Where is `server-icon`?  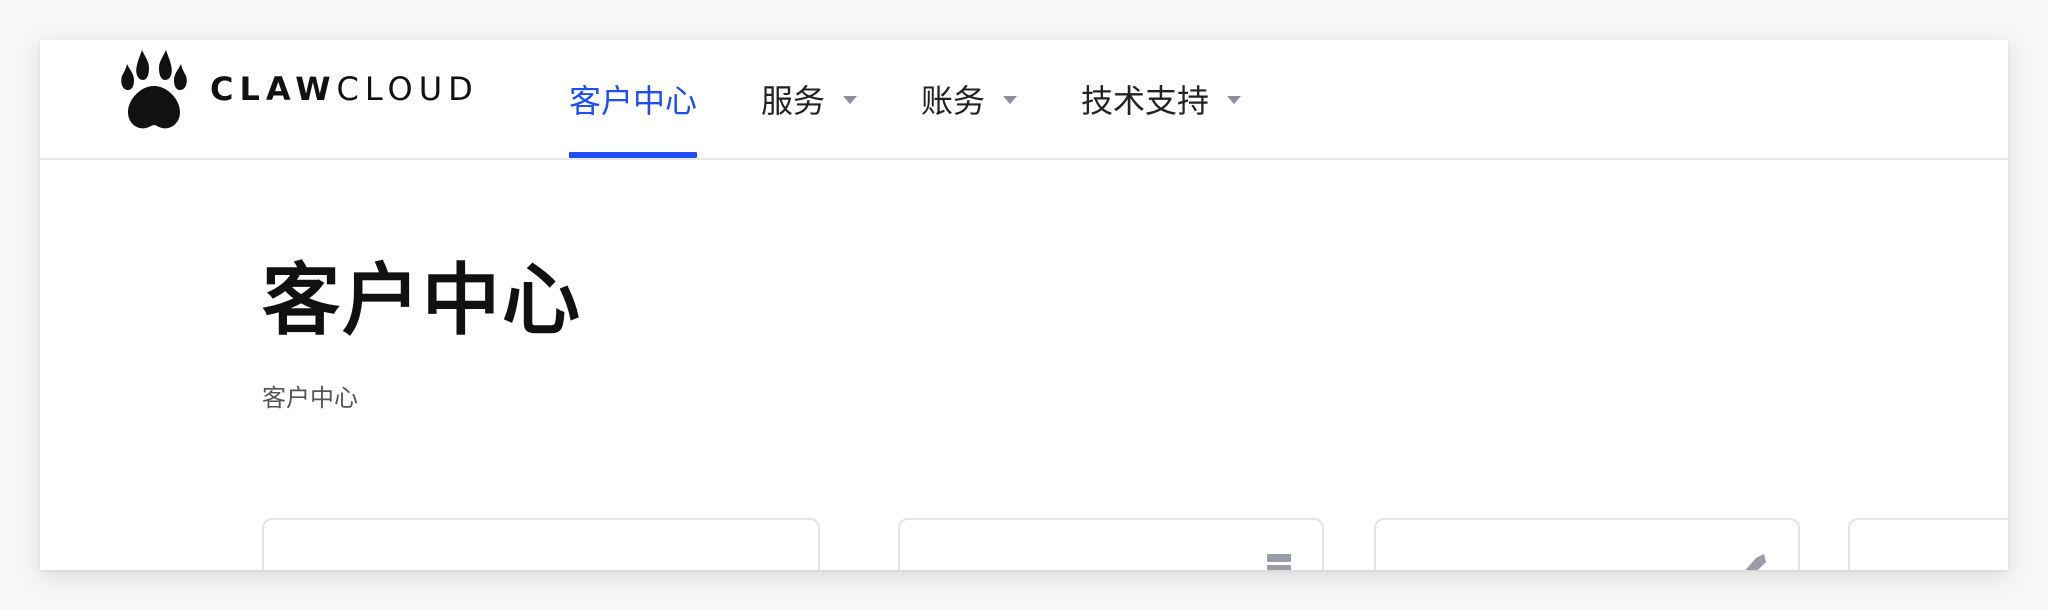
server-icon is located at coordinates (1279, 561).